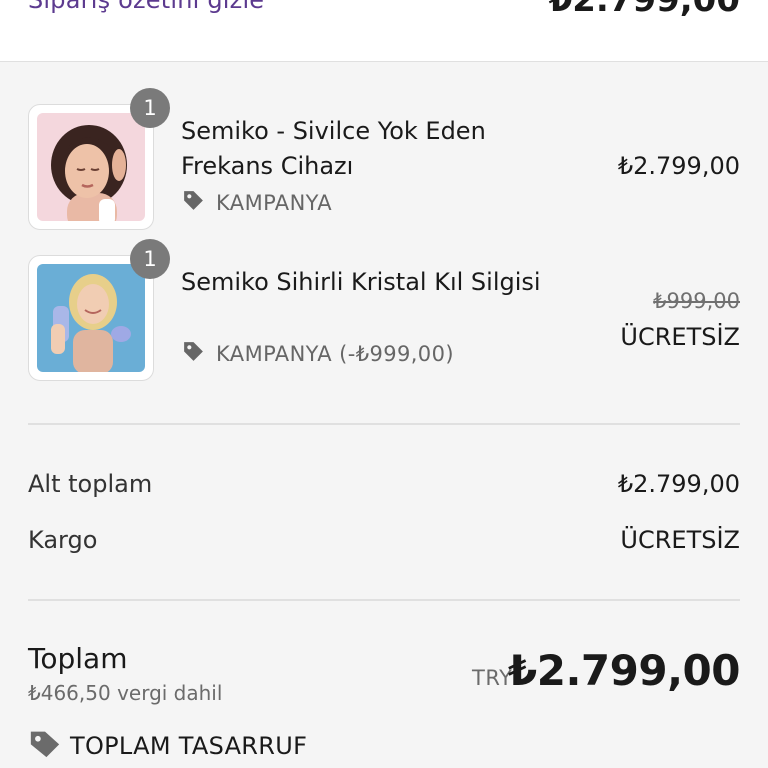 This screenshot has height=768, width=768. What do you see at coordinates (624, 670) in the screenshot?
I see `grand-total: ₺2.799,00` at bounding box center [624, 670].